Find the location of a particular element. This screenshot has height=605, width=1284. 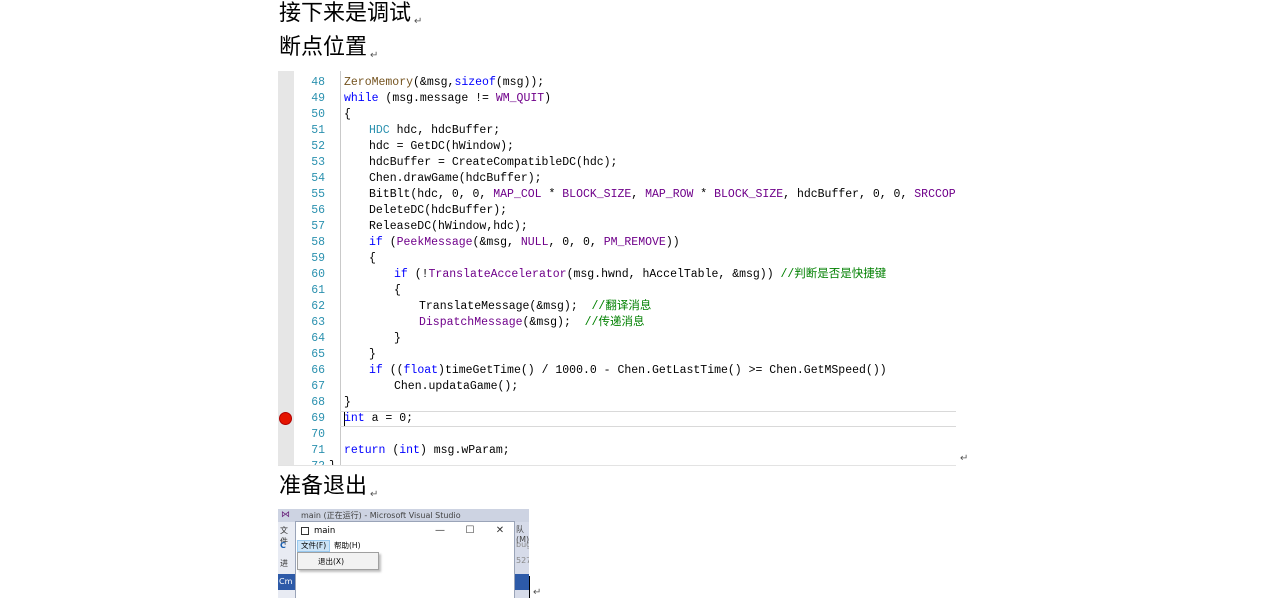

line-number: 53 is located at coordinates (318, 162).